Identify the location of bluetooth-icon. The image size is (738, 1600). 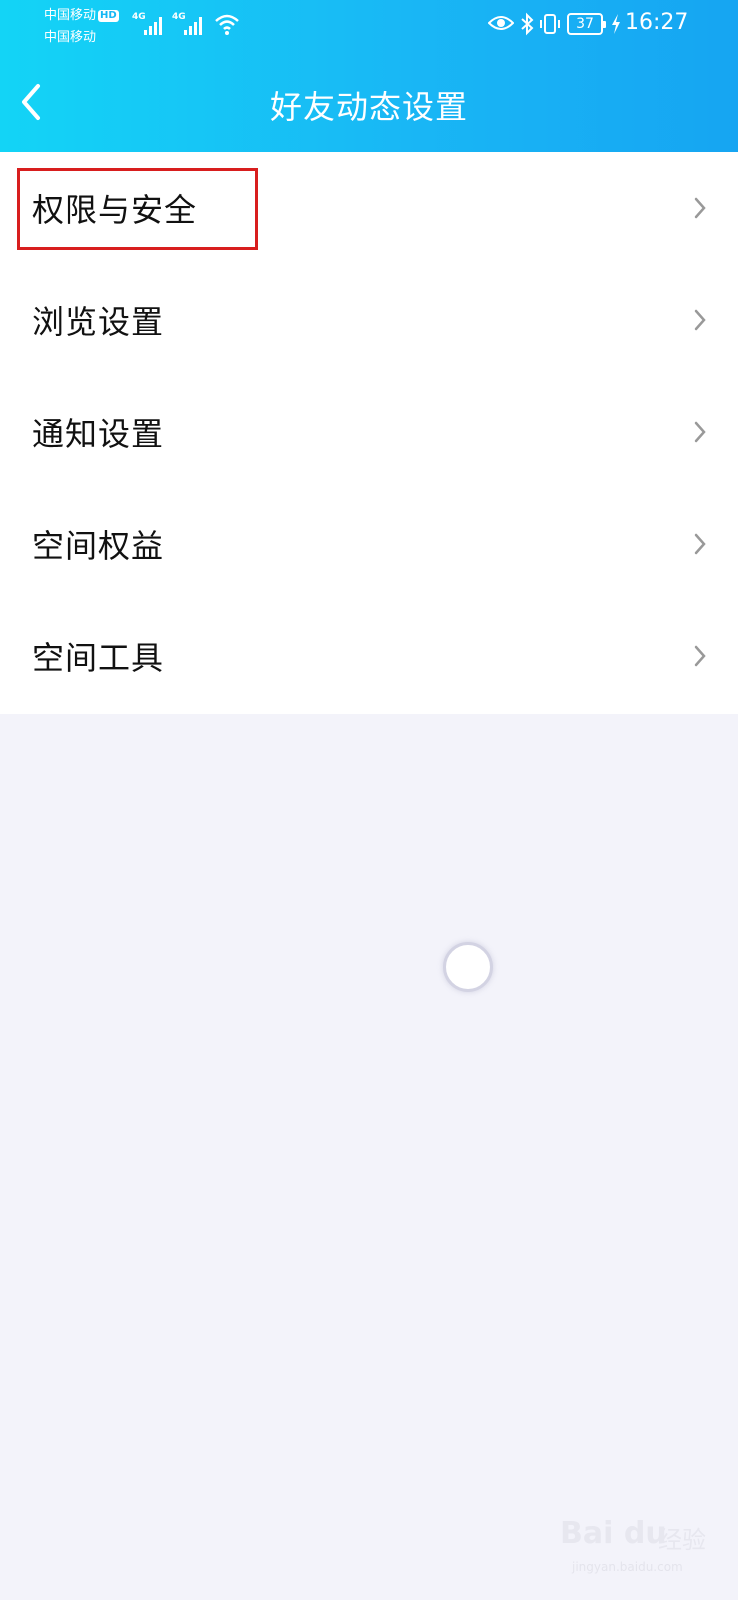
(527, 24).